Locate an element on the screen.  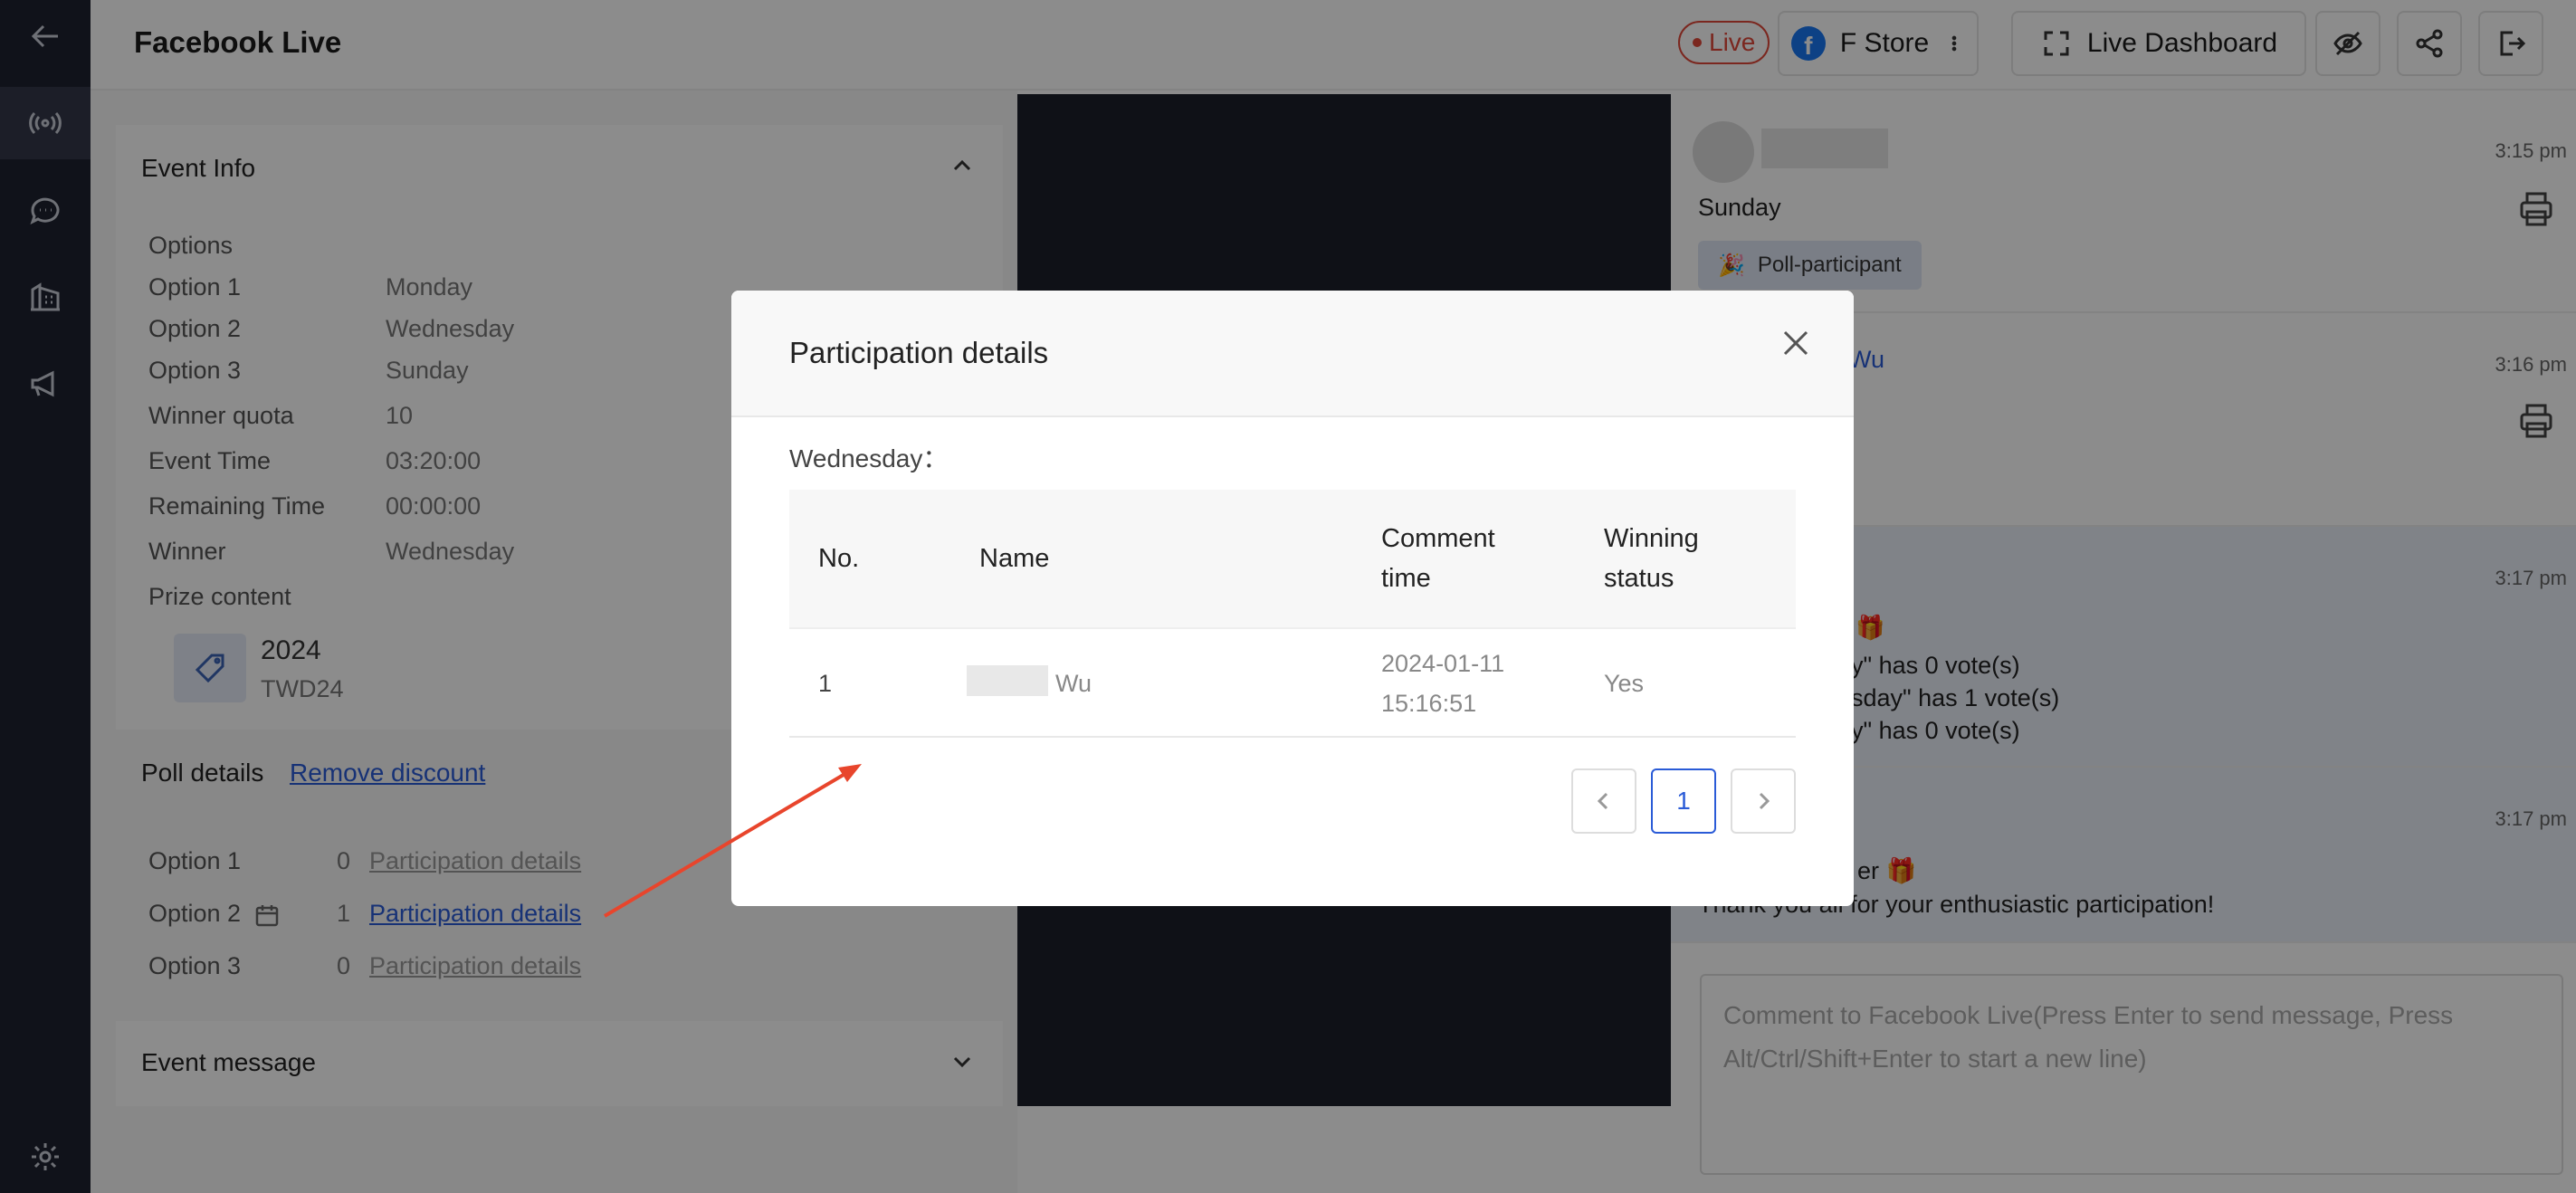
close-icon is located at coordinates (1796, 343).